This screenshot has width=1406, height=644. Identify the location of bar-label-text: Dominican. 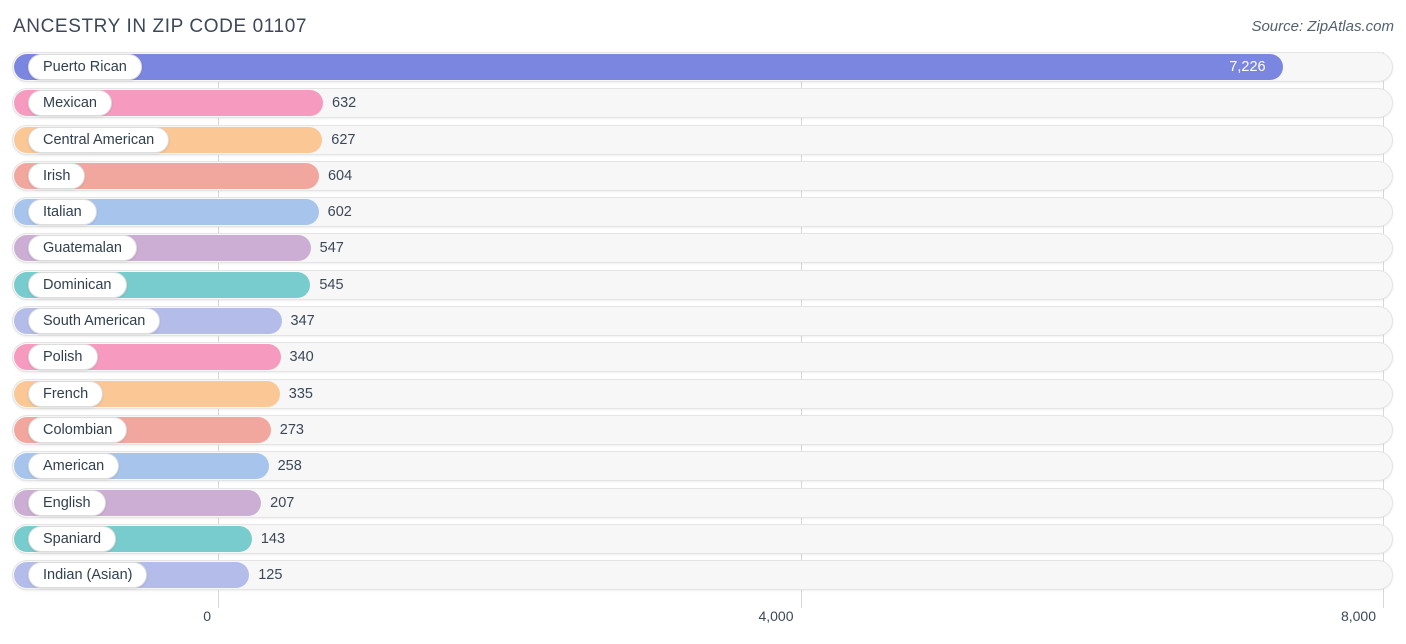
(77, 284).